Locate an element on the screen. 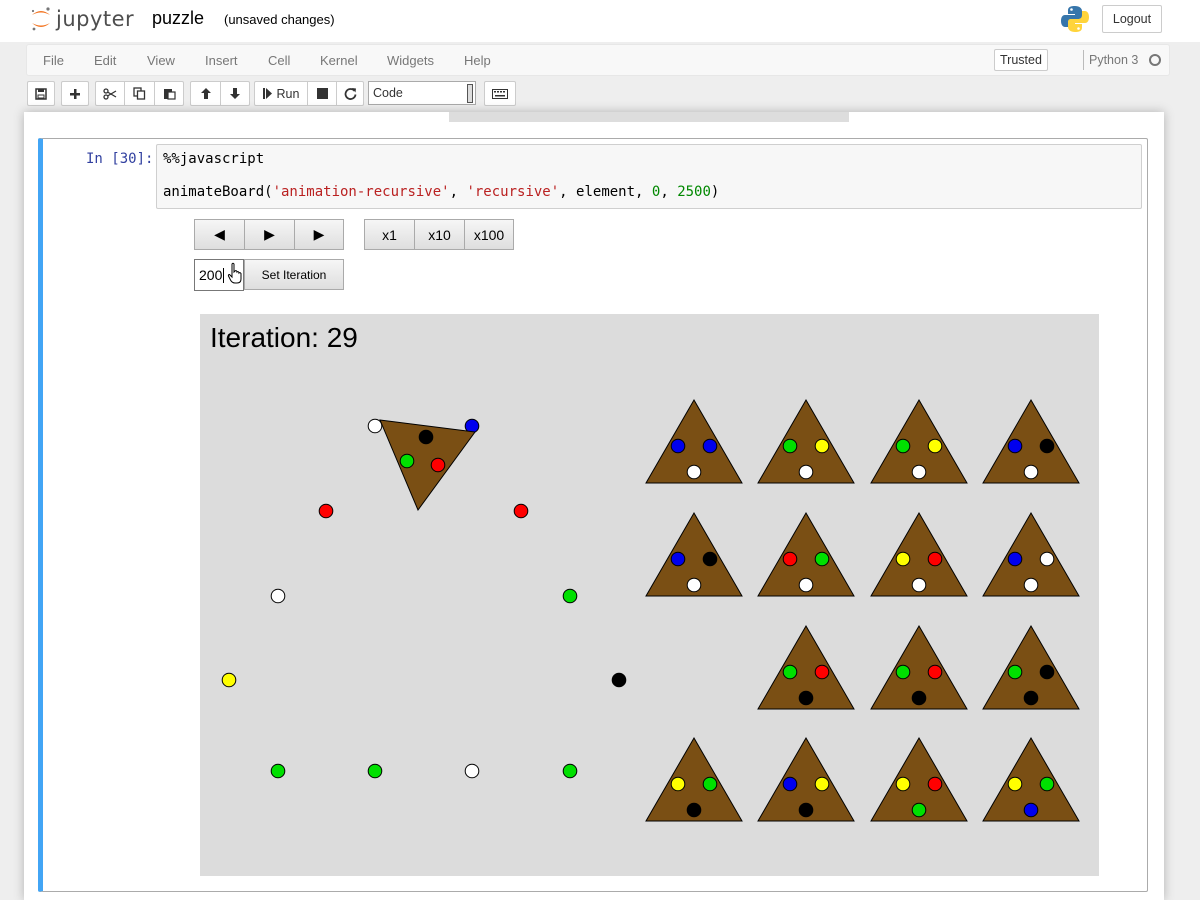  menu-cell: Cell is located at coordinates (279, 60).